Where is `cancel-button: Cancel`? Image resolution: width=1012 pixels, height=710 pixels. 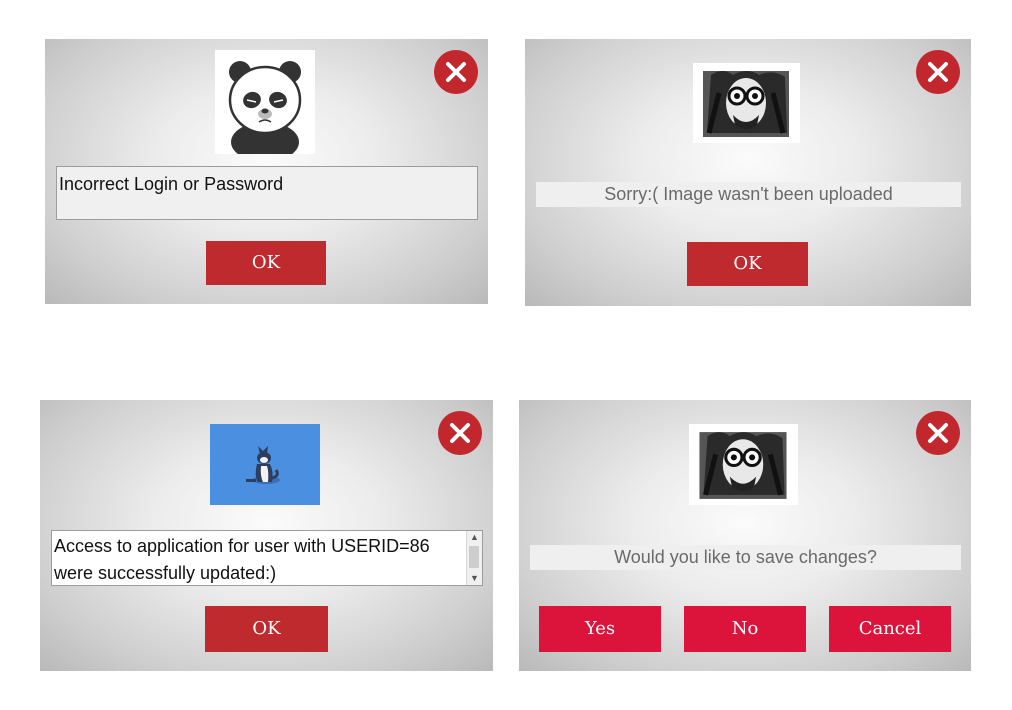 cancel-button: Cancel is located at coordinates (890, 629).